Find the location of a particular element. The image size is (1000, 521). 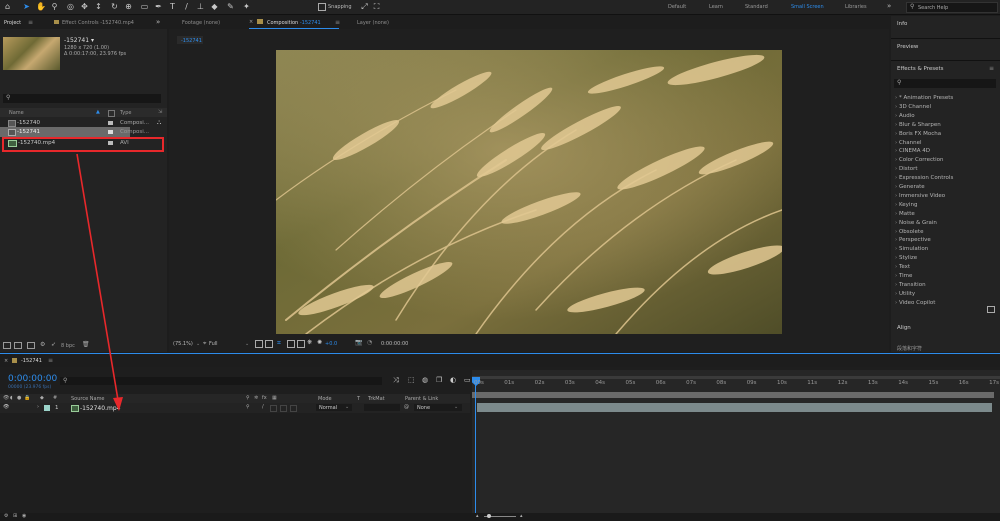

brush-tool-icon: / is located at coordinates (186, 6).